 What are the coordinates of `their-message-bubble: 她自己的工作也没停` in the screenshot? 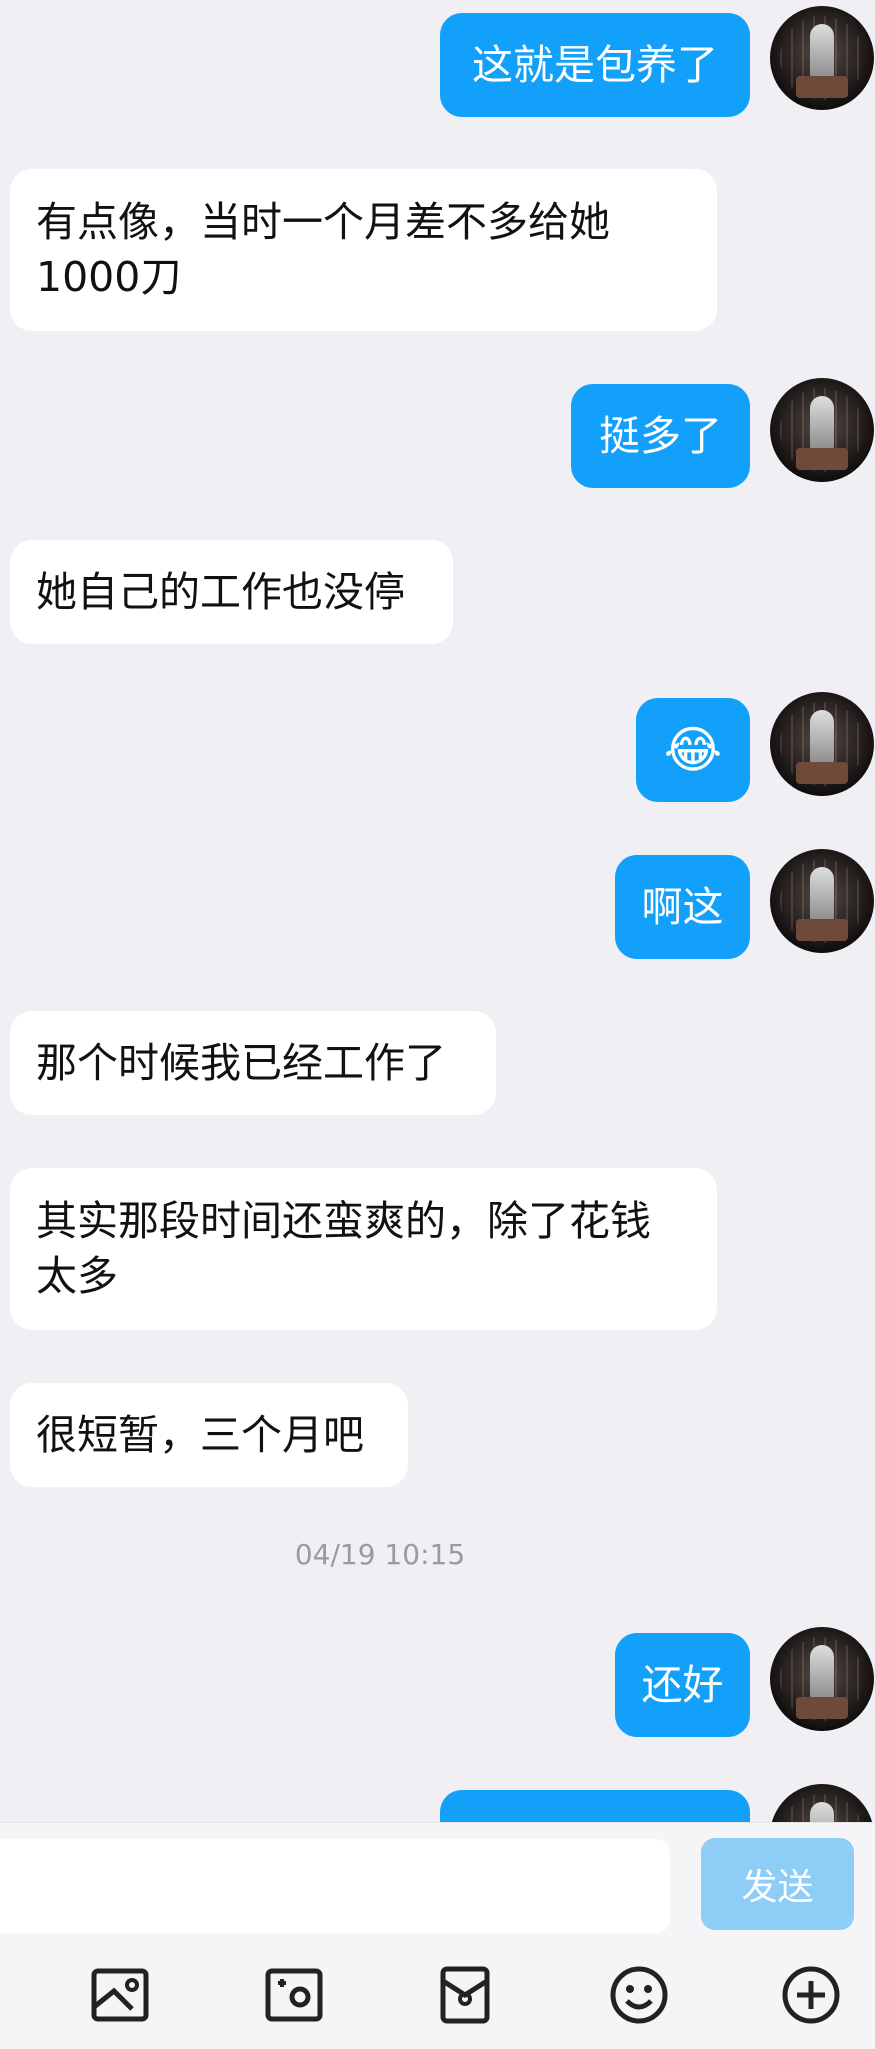 It's located at (231, 592).